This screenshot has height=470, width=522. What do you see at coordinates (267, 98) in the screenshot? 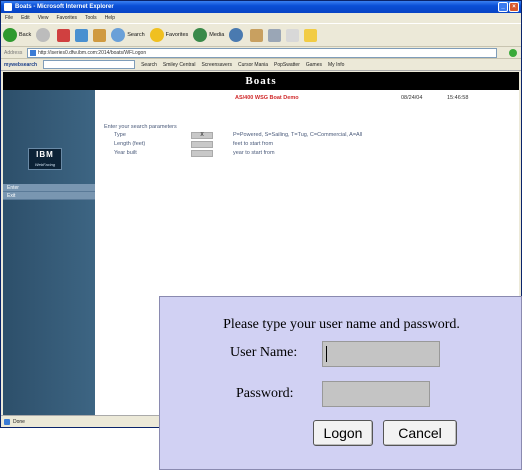
I see `demo-title: AS/400 WSG Boat Demo` at bounding box center [267, 98].